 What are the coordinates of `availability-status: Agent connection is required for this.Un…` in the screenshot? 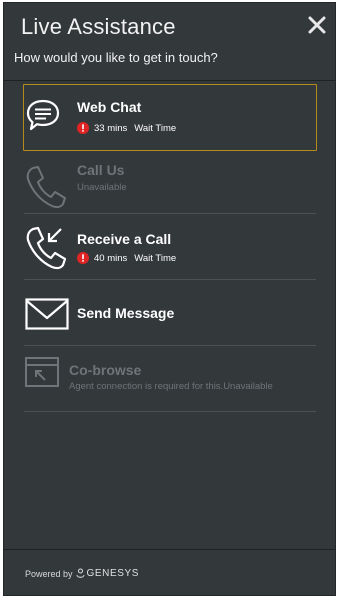 It's located at (171, 386).